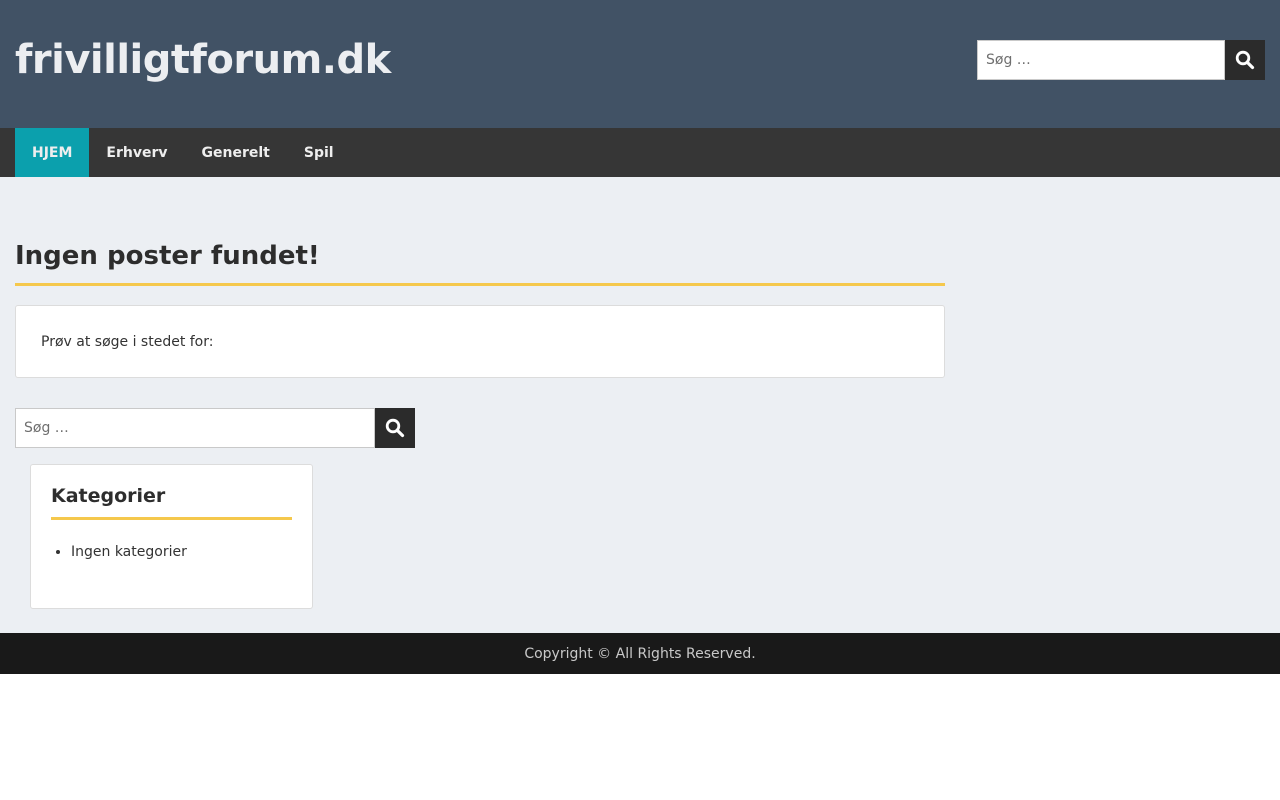 The width and height of the screenshot is (1280, 800). I want to click on notice-text: Prøv at søge i stedet for:, so click(127, 342).